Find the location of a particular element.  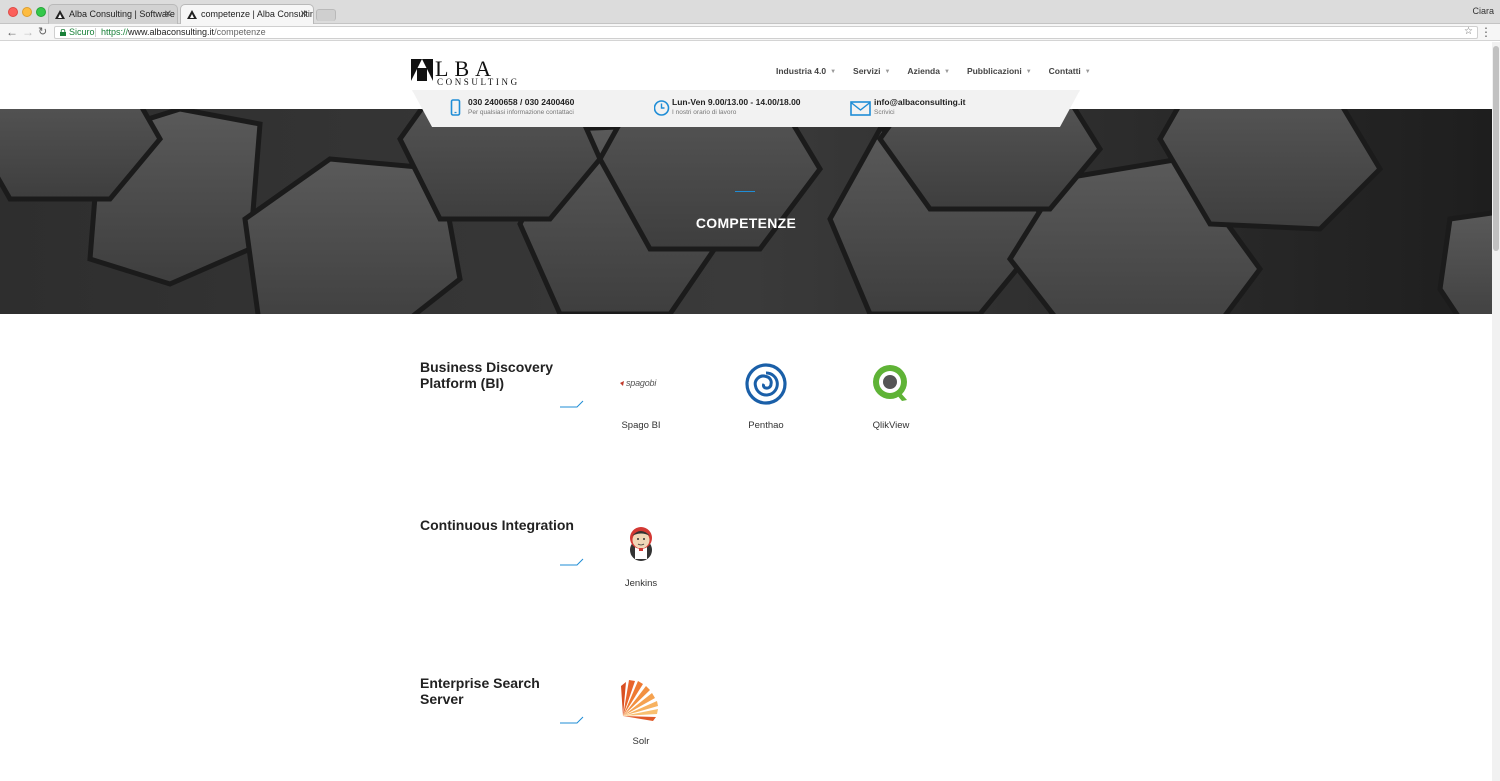

divider is located at coordinates (95, 32).